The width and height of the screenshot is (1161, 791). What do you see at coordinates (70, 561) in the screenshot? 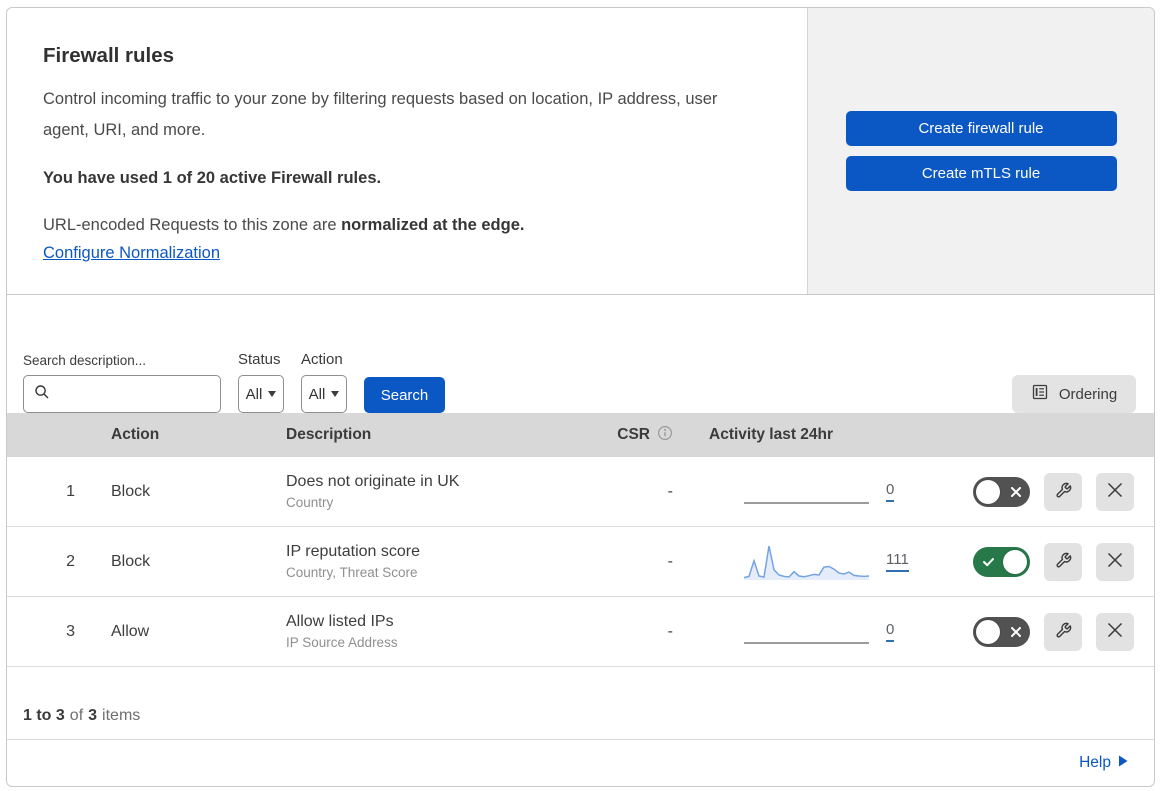
I see `rule-priority: 2` at bounding box center [70, 561].